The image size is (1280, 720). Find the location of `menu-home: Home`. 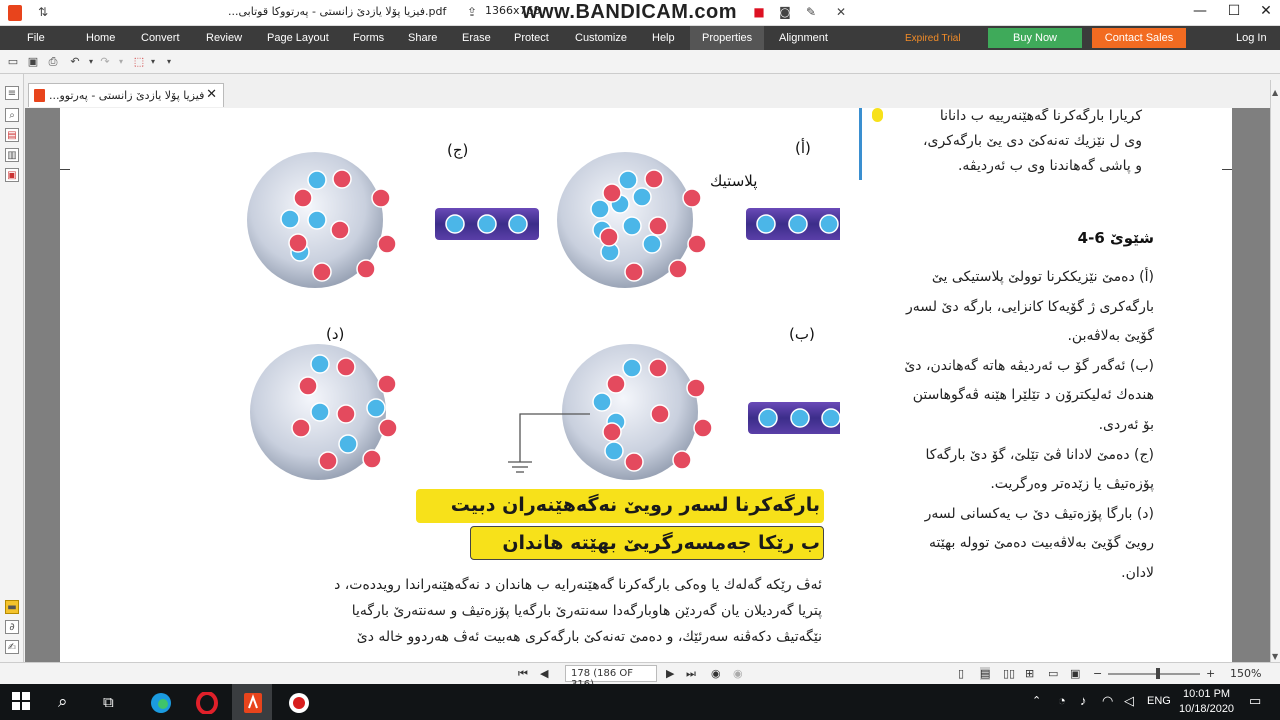

menu-home: Home is located at coordinates (100, 38).